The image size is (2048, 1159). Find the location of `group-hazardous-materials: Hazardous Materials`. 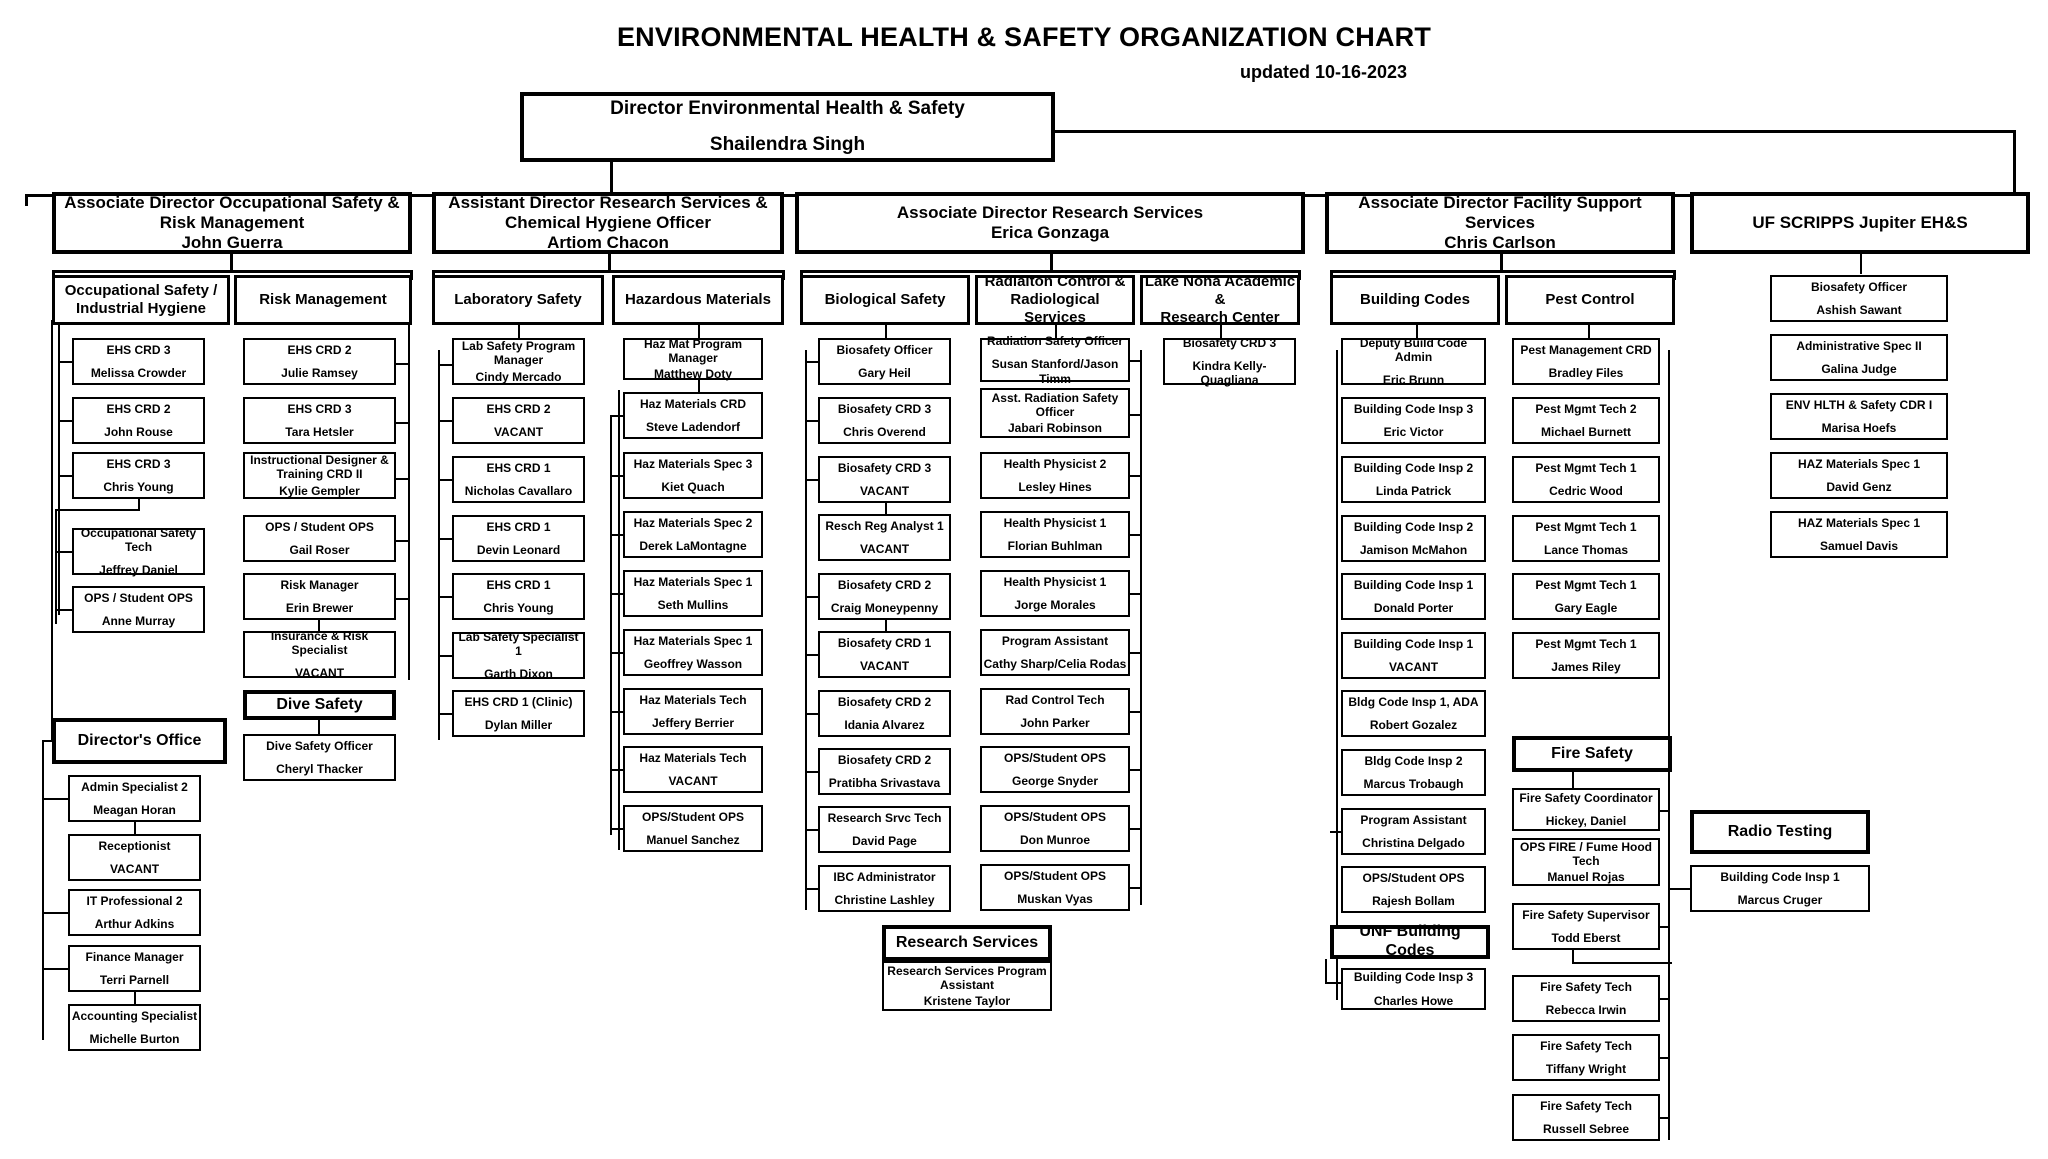

group-hazardous-materials: Hazardous Materials is located at coordinates (698, 300).